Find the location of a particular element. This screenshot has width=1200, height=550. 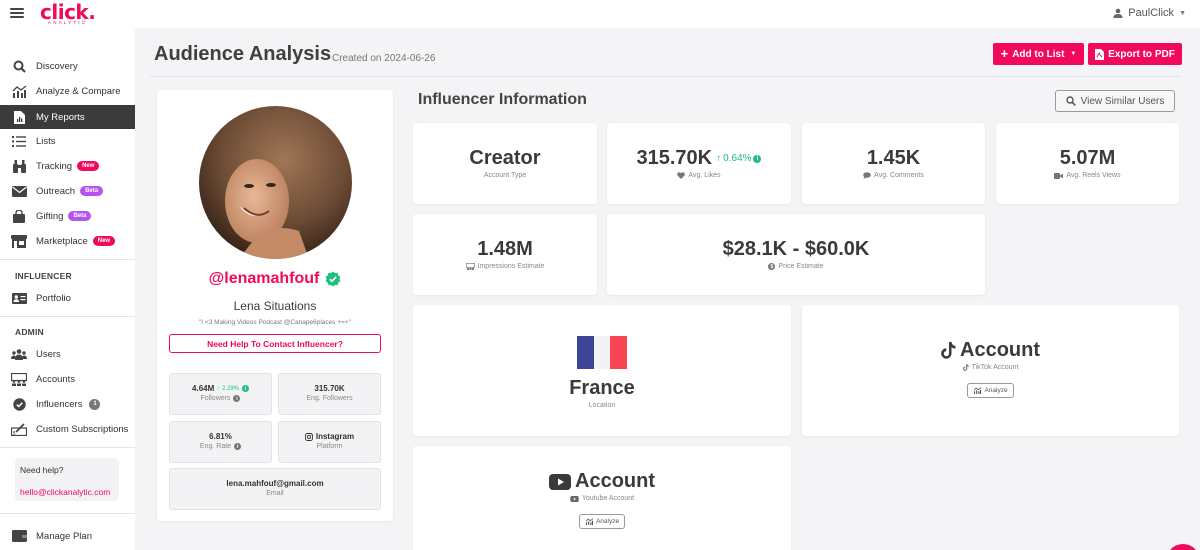

count-badge: 1 is located at coordinates (95, 404).